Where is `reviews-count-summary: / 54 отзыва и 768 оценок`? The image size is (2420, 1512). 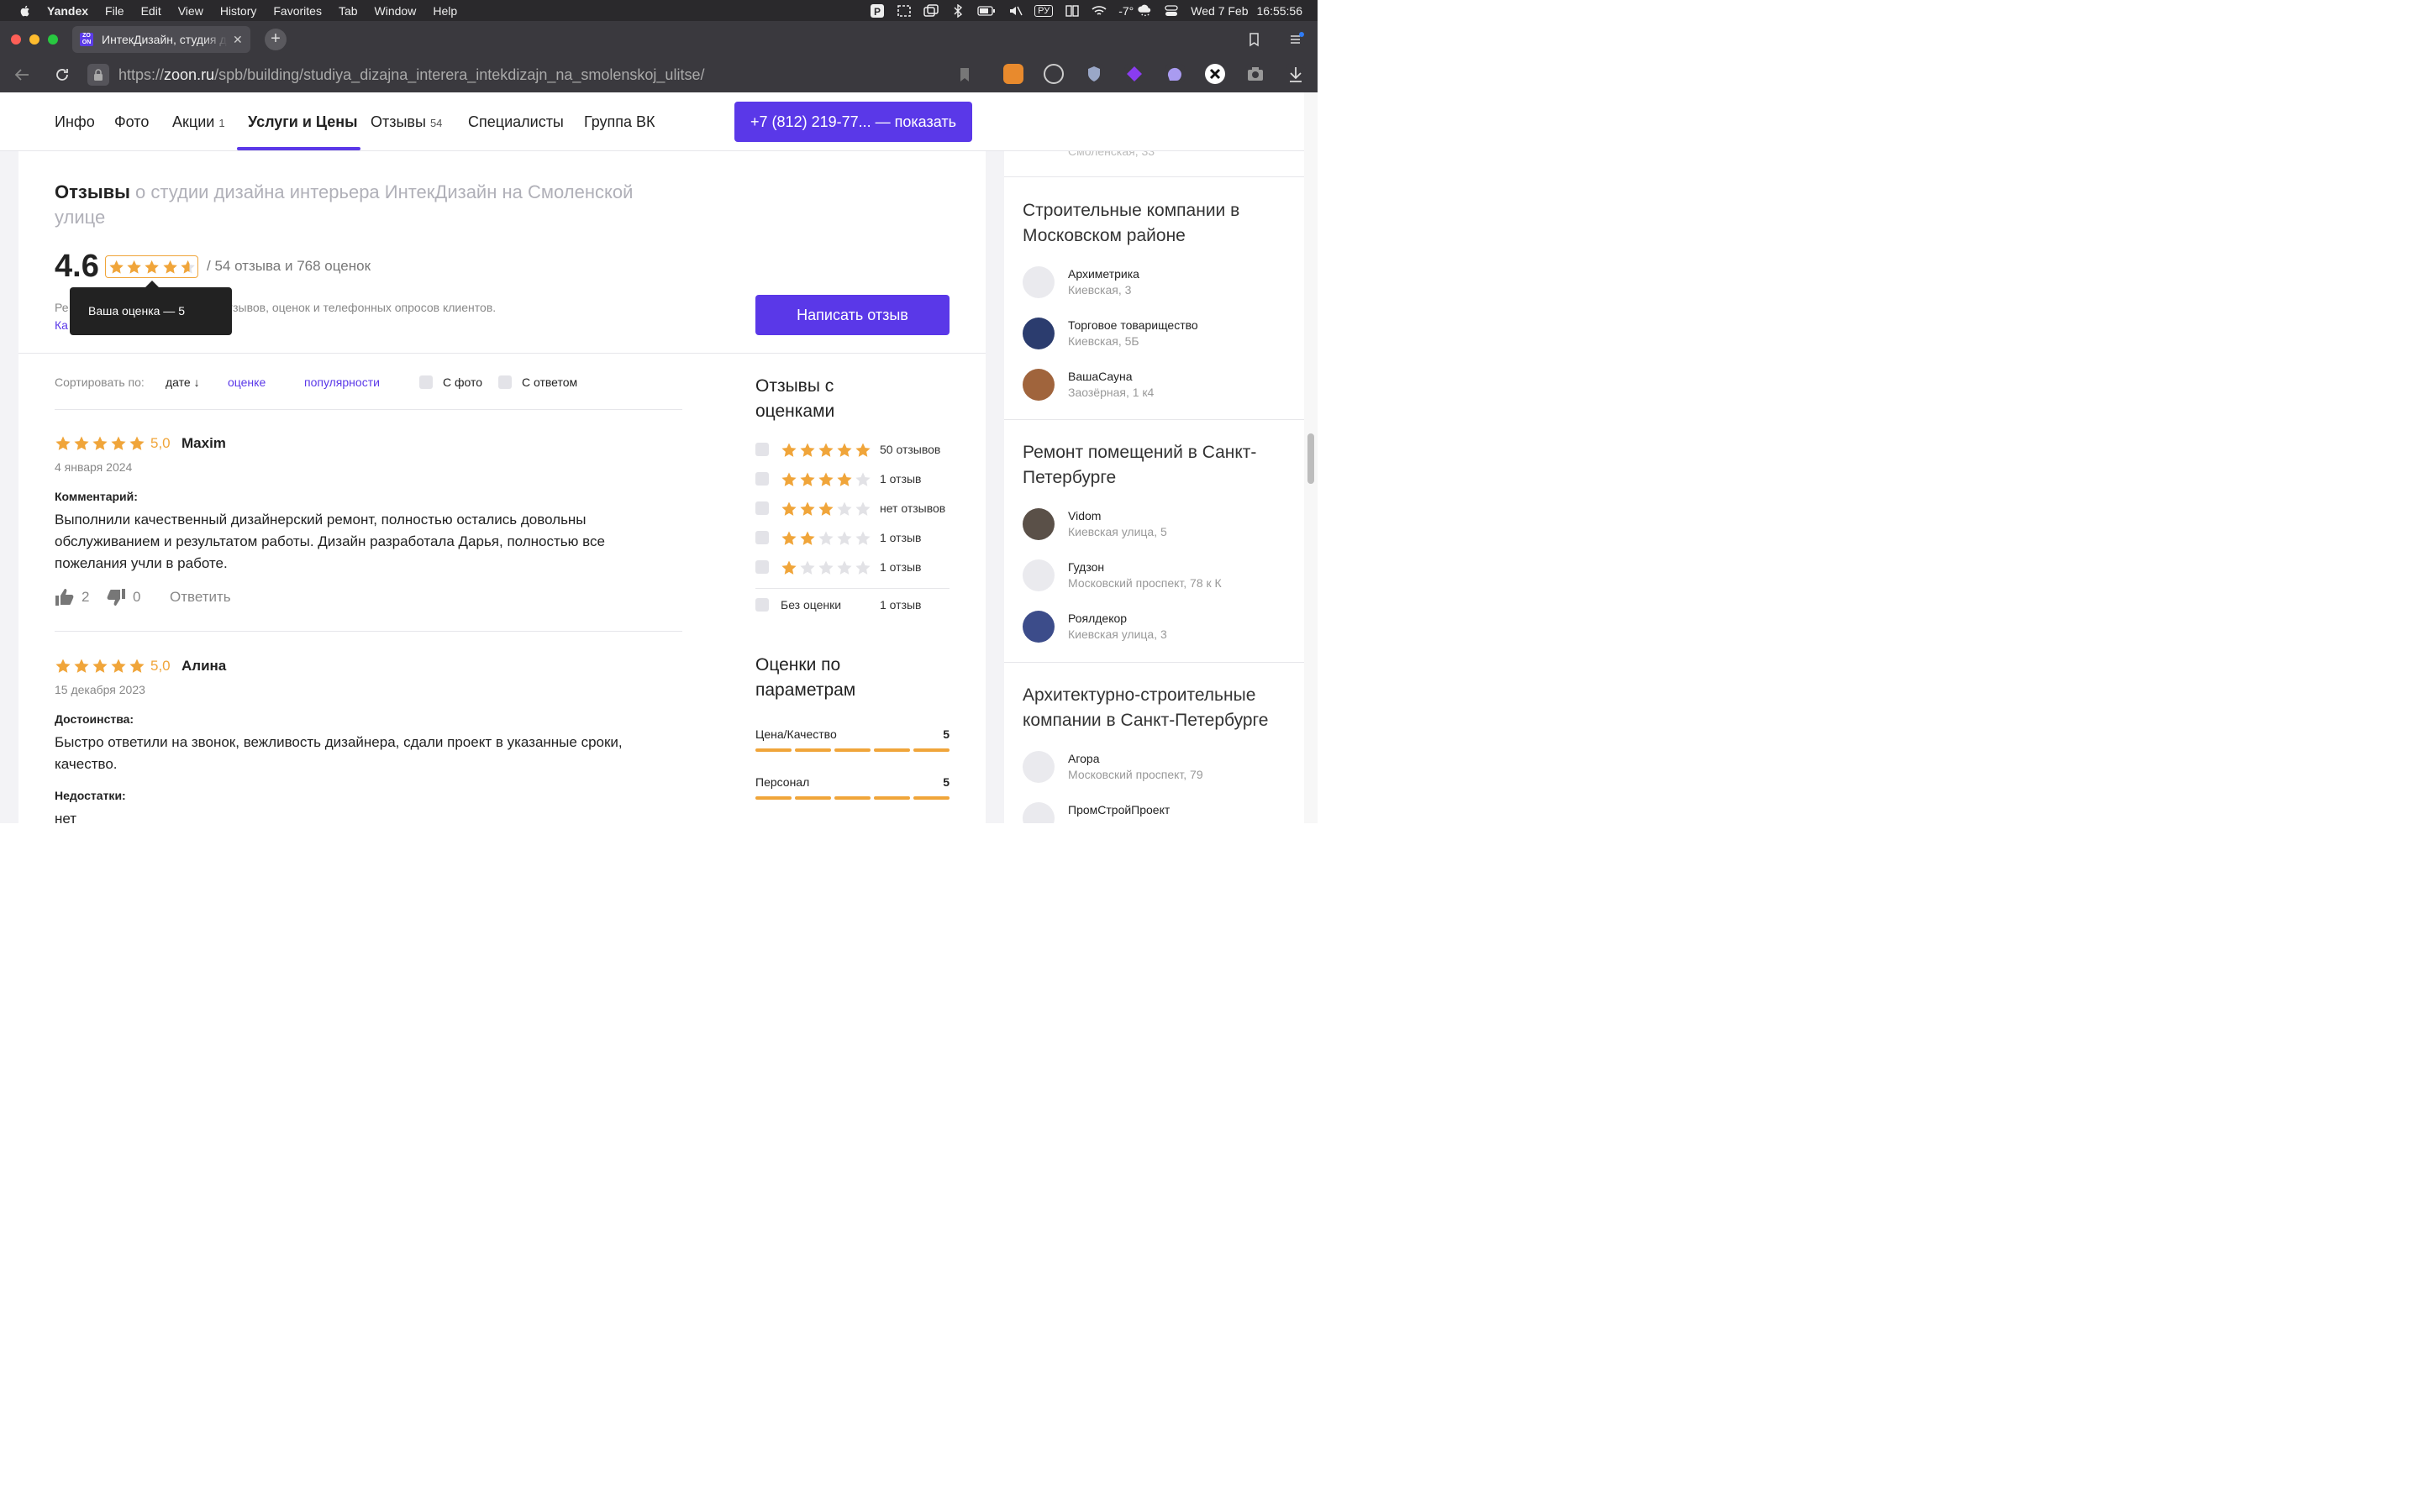 reviews-count-summary: / 54 отзыва и 768 оценок is located at coordinates (289, 266).